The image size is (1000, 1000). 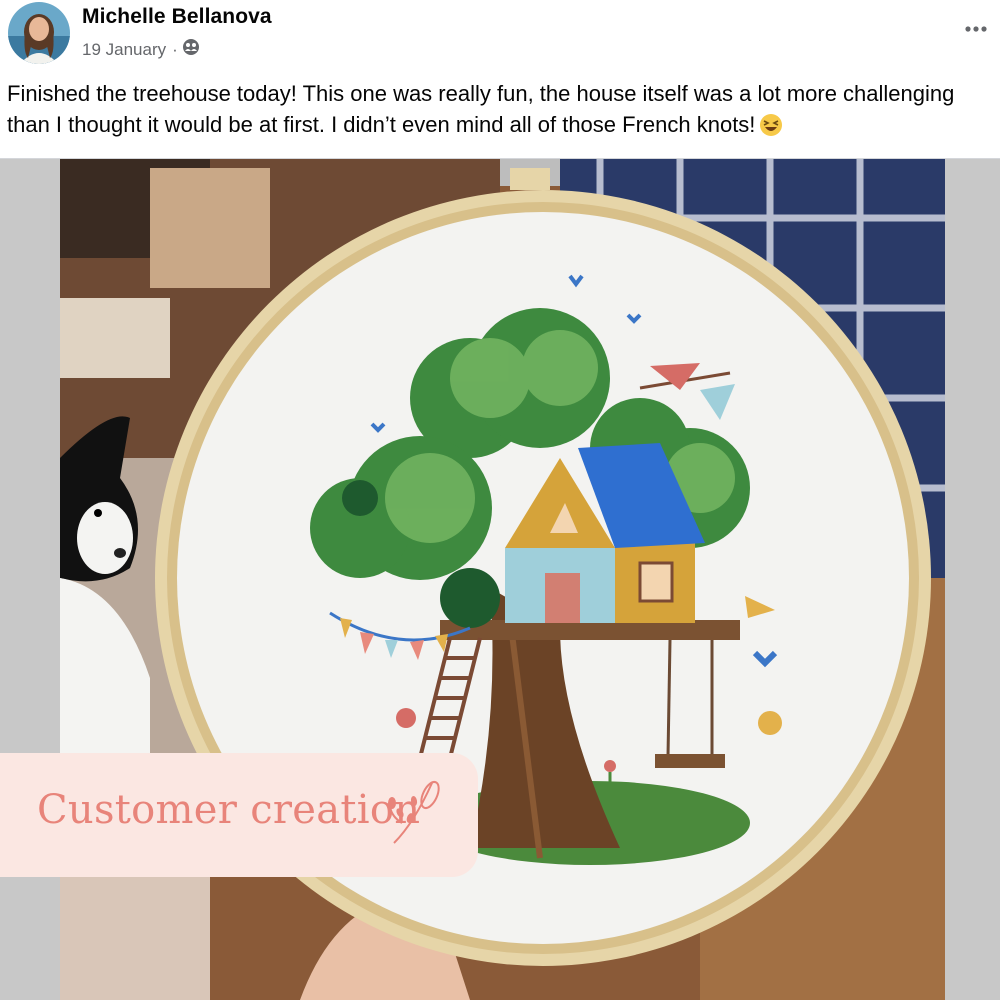 I want to click on post-date: 19 January, so click(x=124, y=50).